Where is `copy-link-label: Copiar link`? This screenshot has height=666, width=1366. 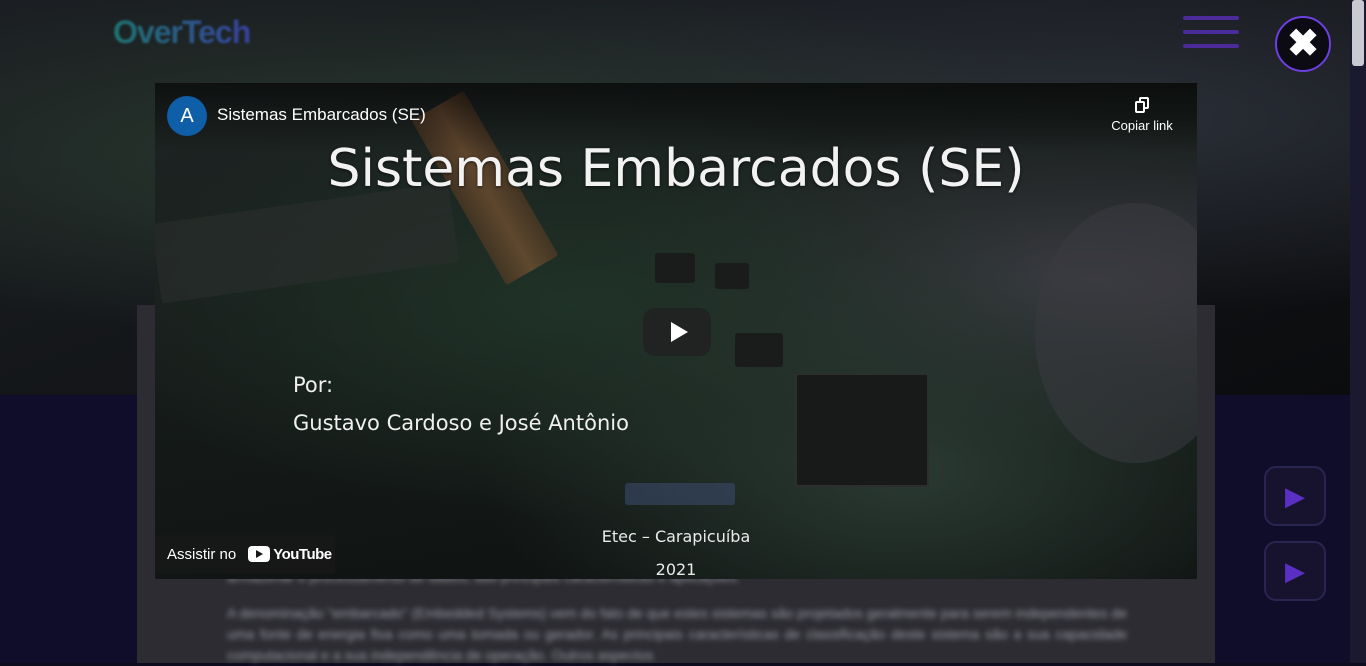 copy-link-label: Copiar link is located at coordinates (1142, 125).